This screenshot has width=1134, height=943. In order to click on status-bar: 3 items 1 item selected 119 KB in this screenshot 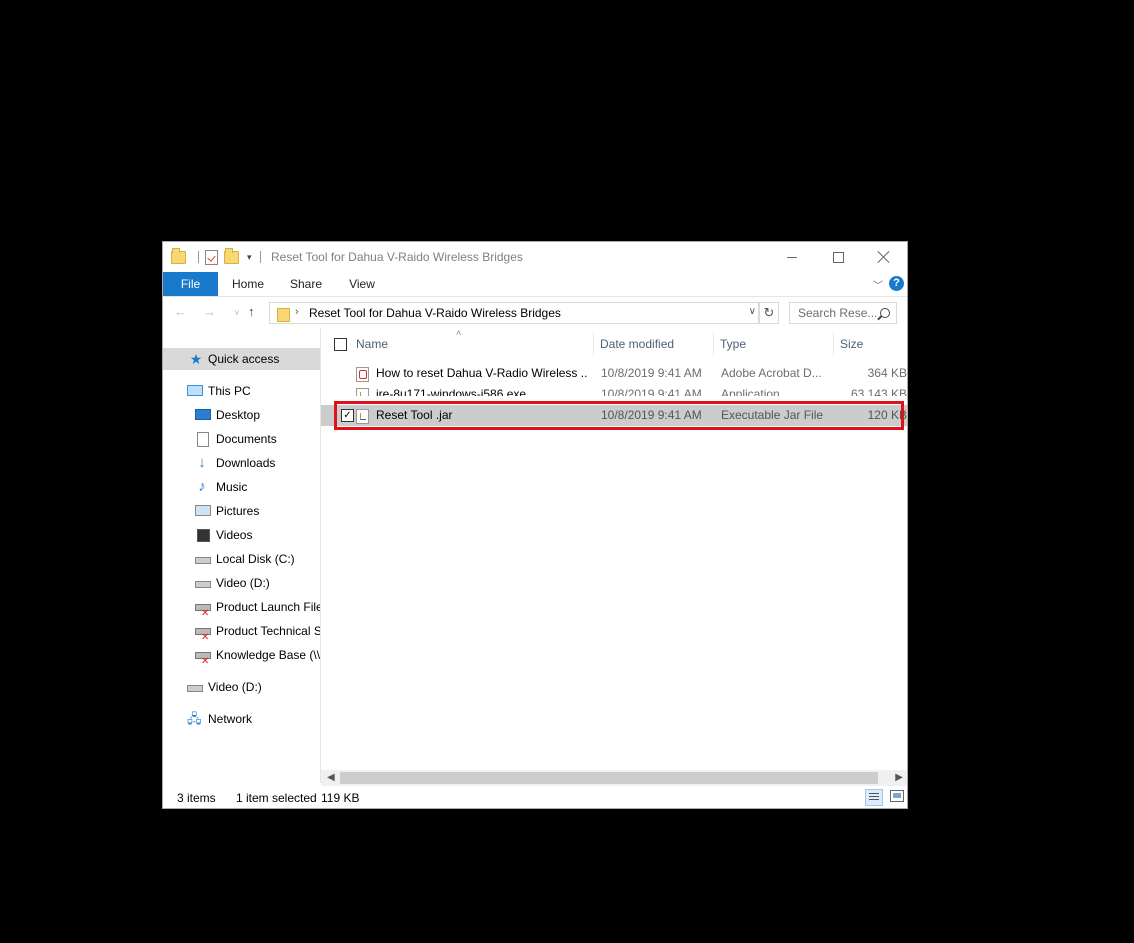, I will do `click(535, 798)`.